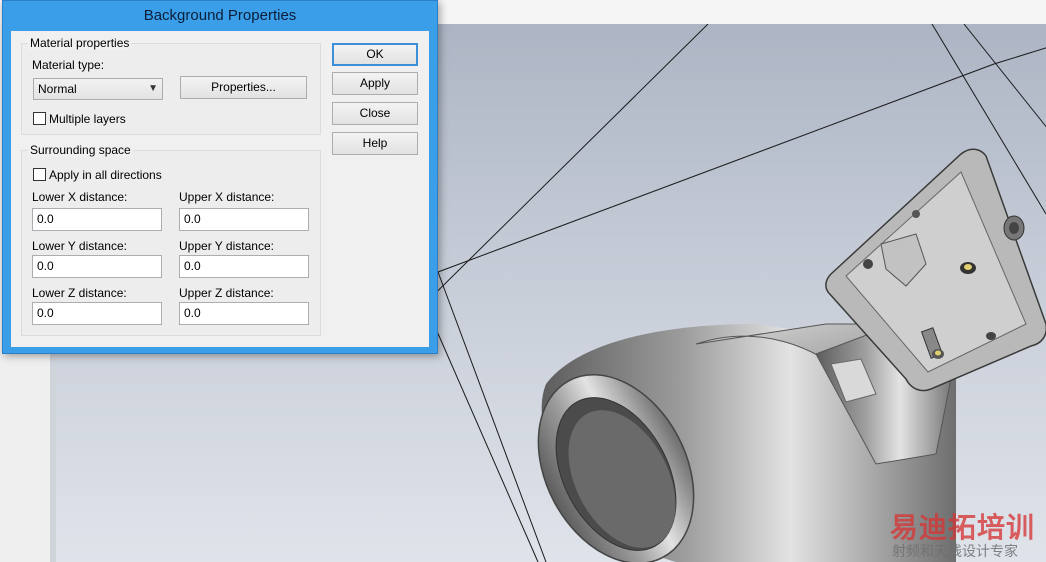 This screenshot has width=1046, height=562. What do you see at coordinates (80, 197) in the screenshot?
I see `lower-x-label: Lower X distance:` at bounding box center [80, 197].